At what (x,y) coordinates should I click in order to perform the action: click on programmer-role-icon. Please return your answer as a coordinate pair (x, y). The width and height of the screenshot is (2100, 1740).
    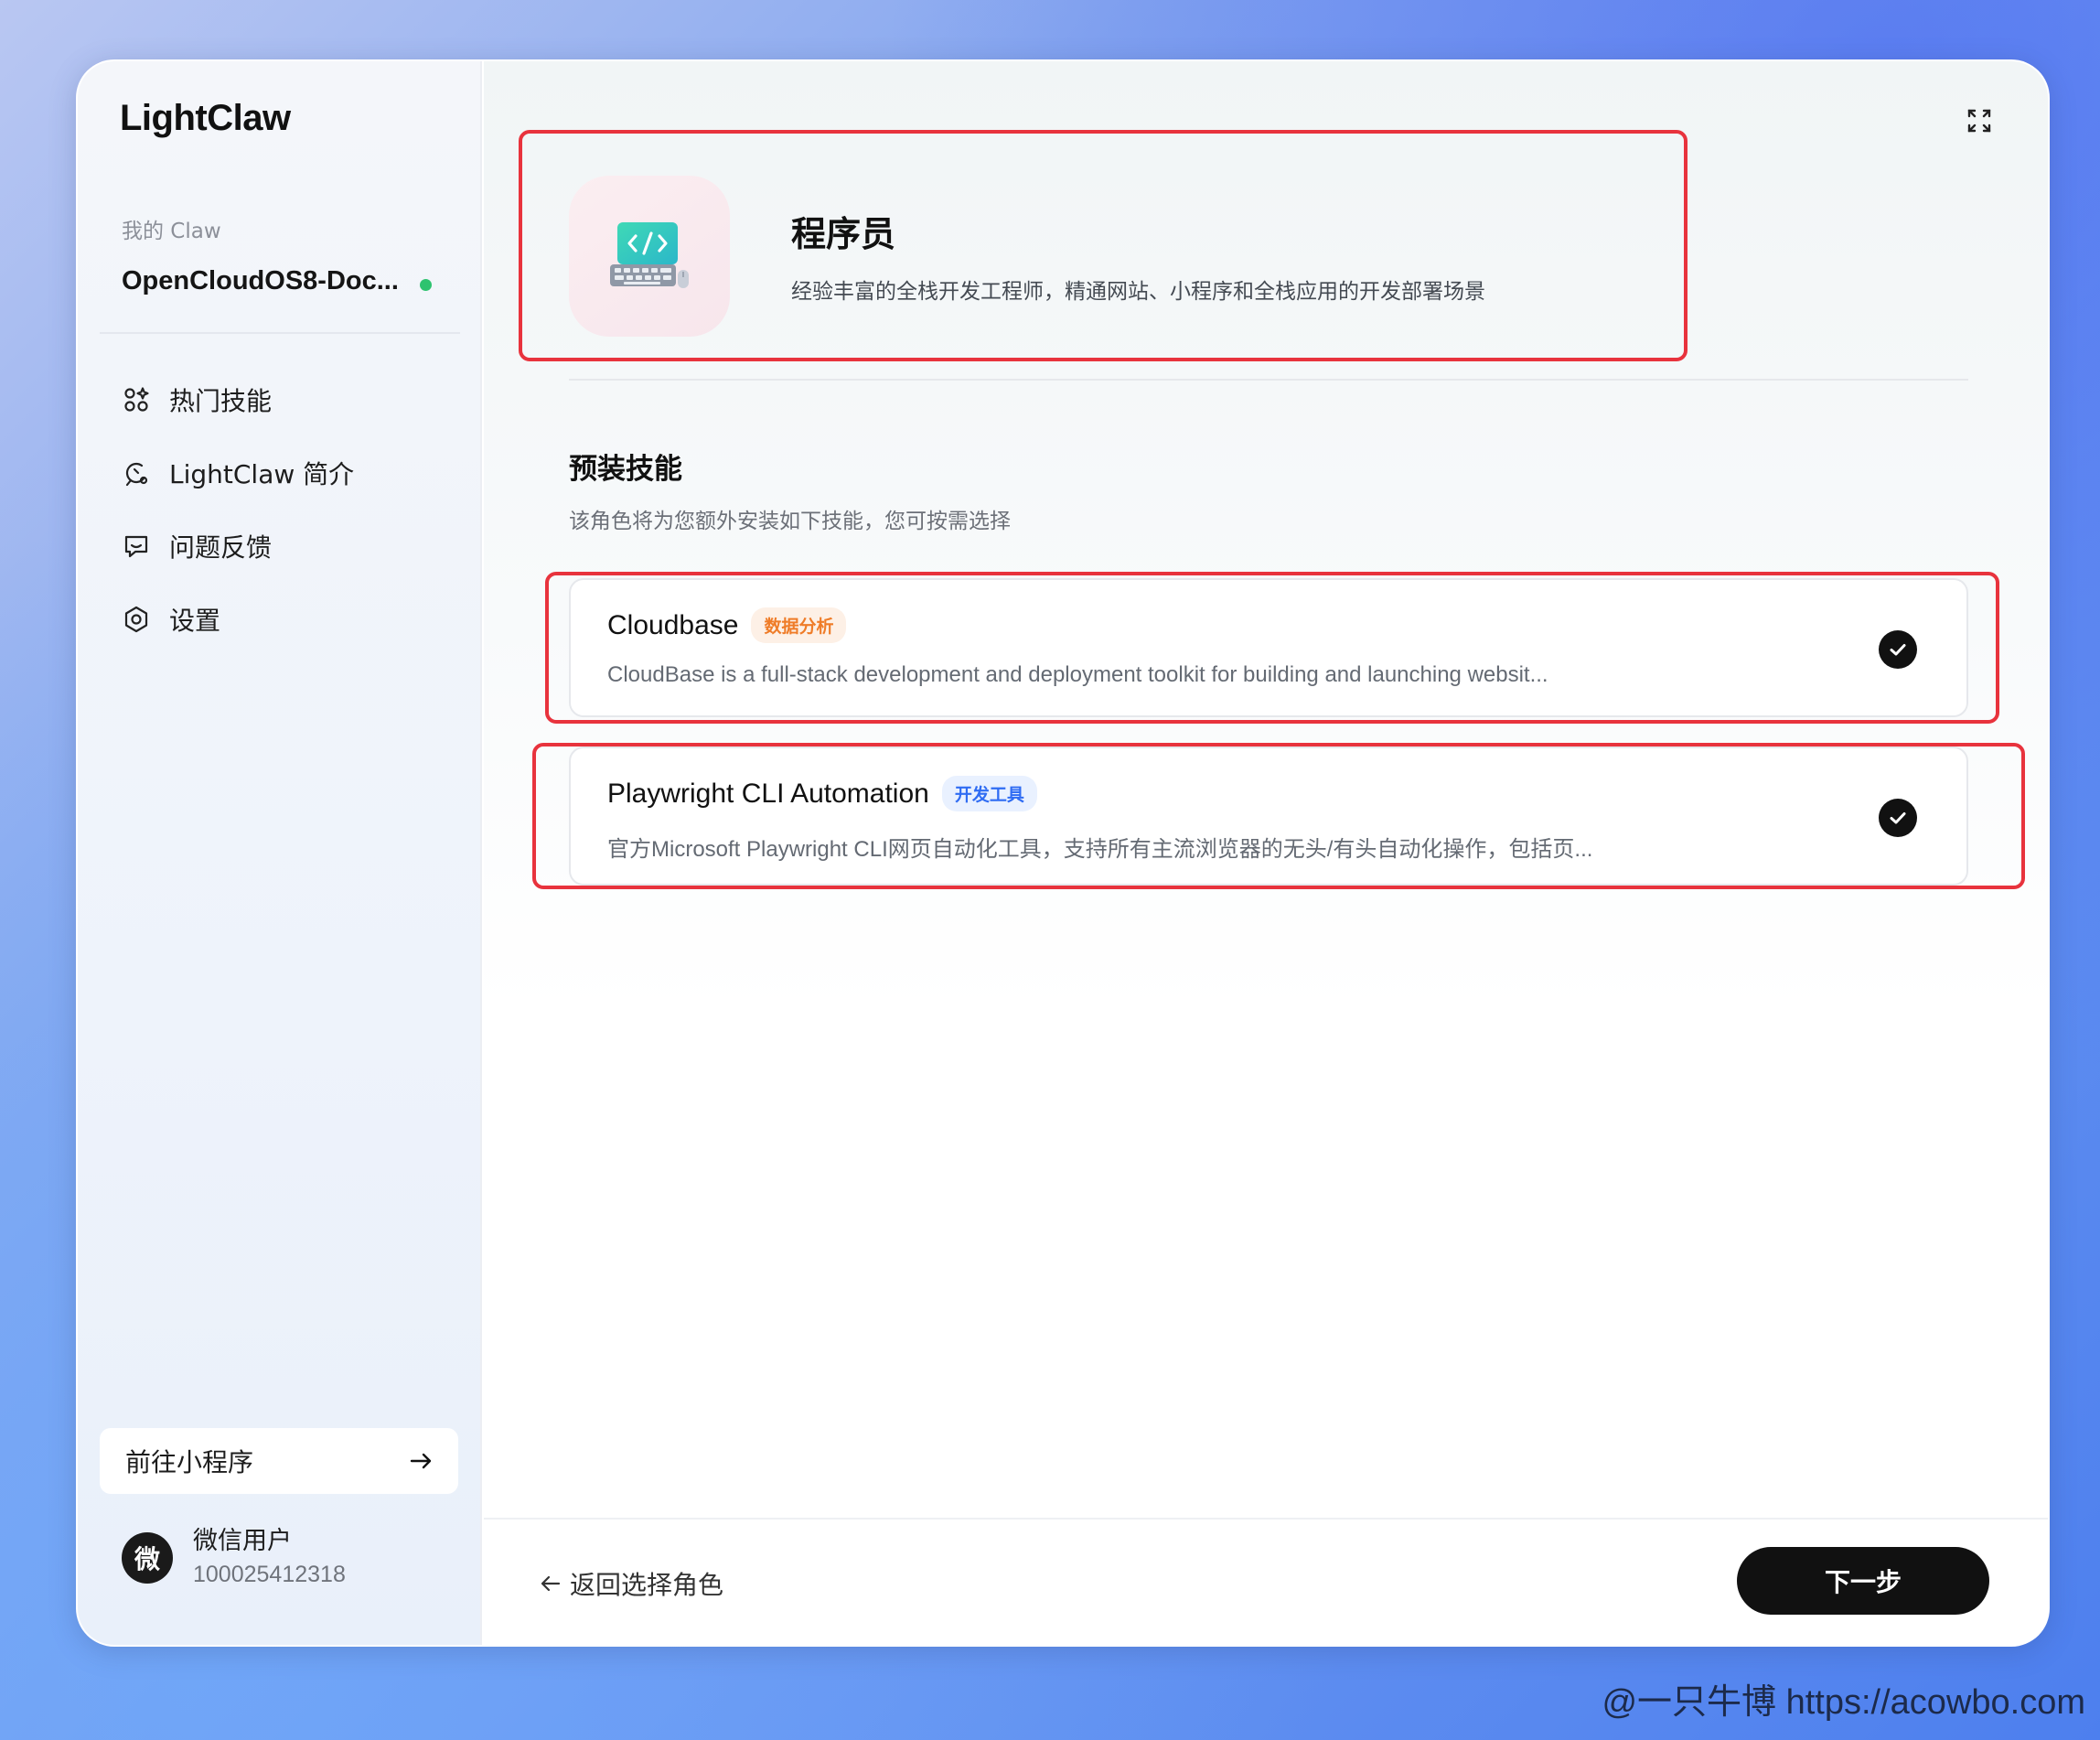
    Looking at the image, I should click on (649, 256).